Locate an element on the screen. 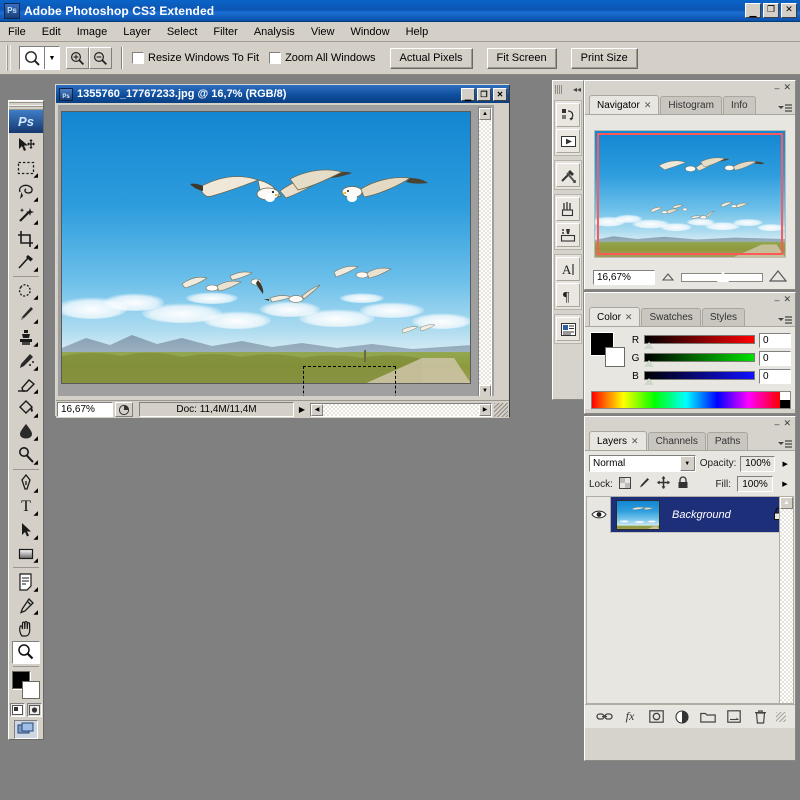 This screenshot has width=800, height=800. tool-path-selection: ◢ is located at coordinates (26, 529).